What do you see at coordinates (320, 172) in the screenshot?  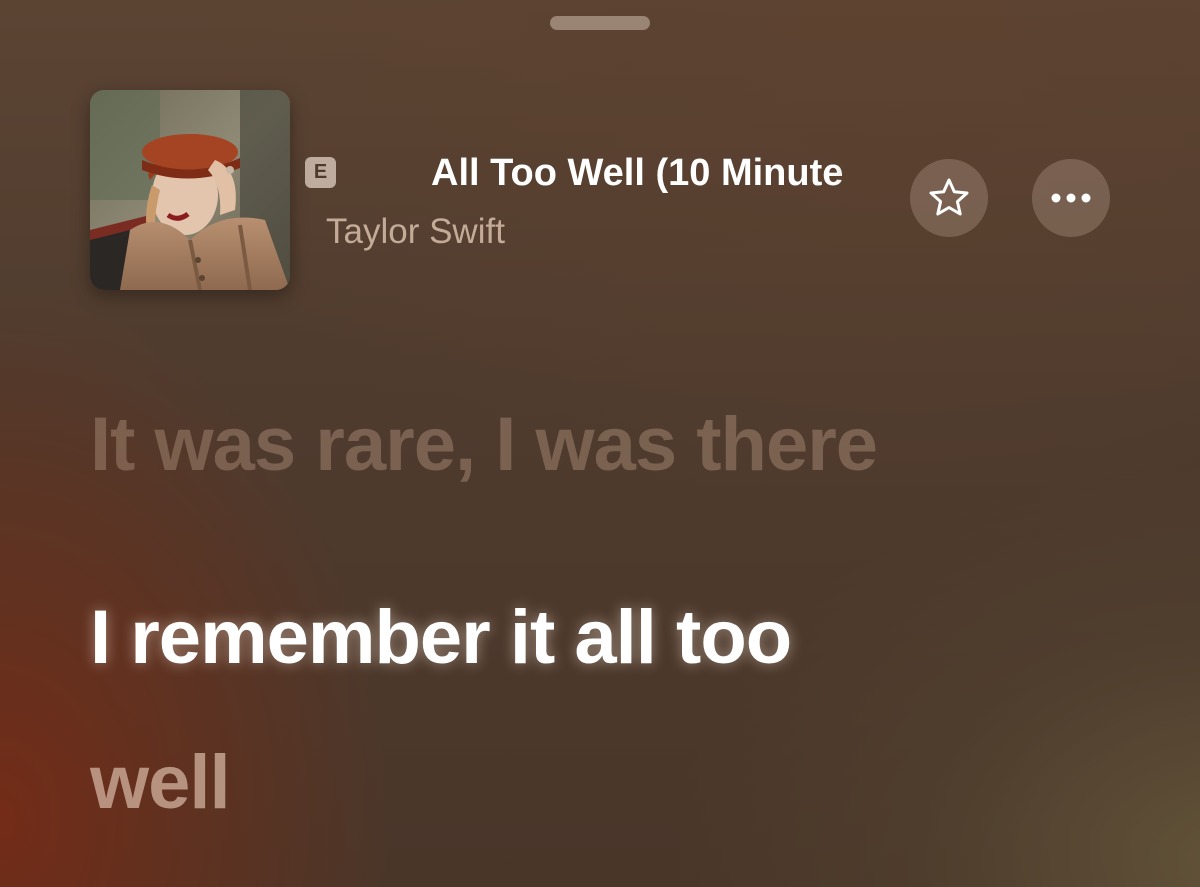 I see `explicit-badge: E` at bounding box center [320, 172].